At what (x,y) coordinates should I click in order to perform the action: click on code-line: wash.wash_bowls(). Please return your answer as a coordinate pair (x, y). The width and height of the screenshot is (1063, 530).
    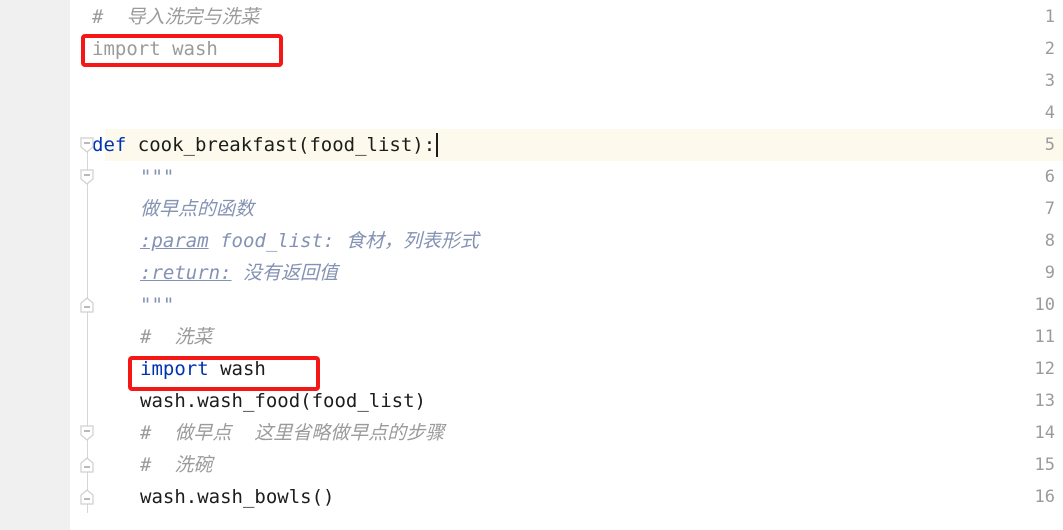
    Looking at the image, I should click on (237, 497).